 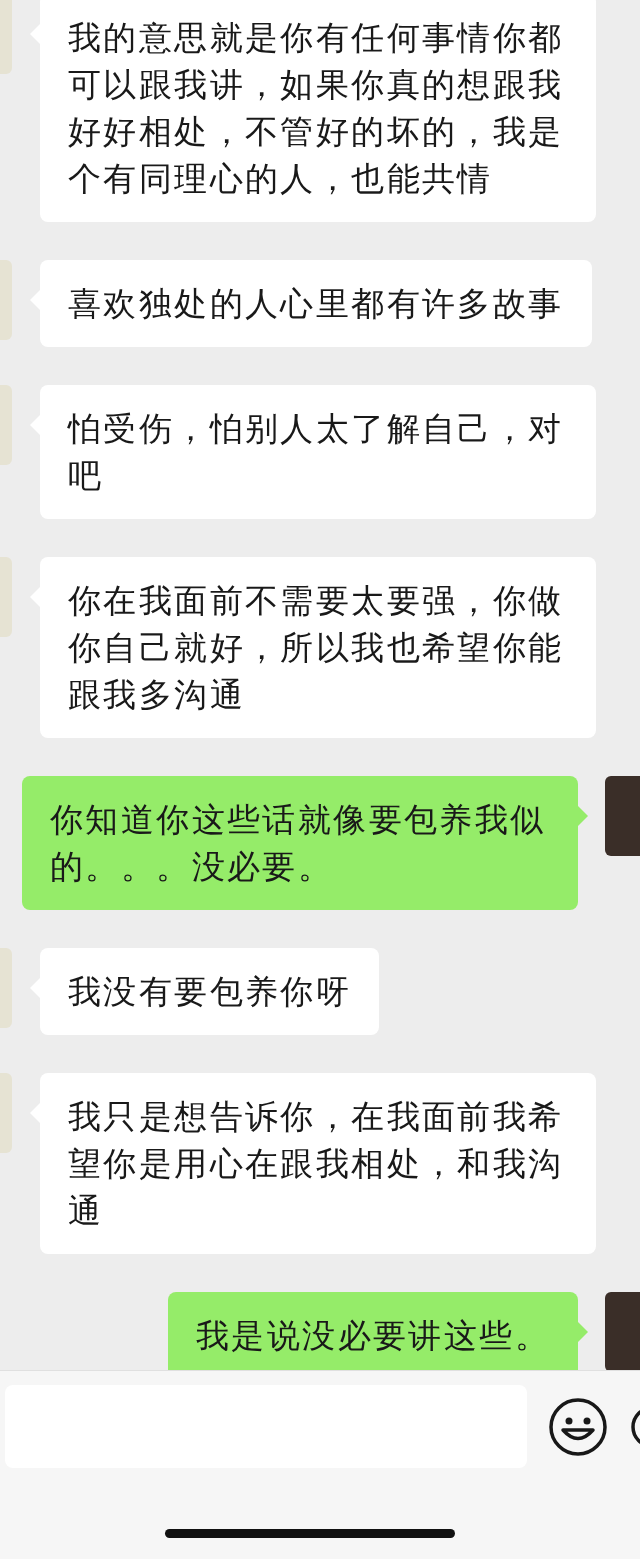 I want to click on message-bubble: 怕受伤，怕别人太了解自己，对吧, so click(x=318, y=452).